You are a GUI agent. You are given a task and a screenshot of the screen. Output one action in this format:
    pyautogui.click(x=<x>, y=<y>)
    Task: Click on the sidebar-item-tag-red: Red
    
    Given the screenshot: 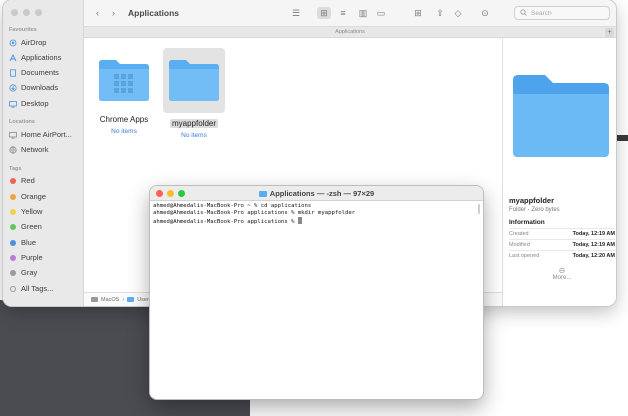 What is the action you would take?
    pyautogui.click(x=45, y=180)
    